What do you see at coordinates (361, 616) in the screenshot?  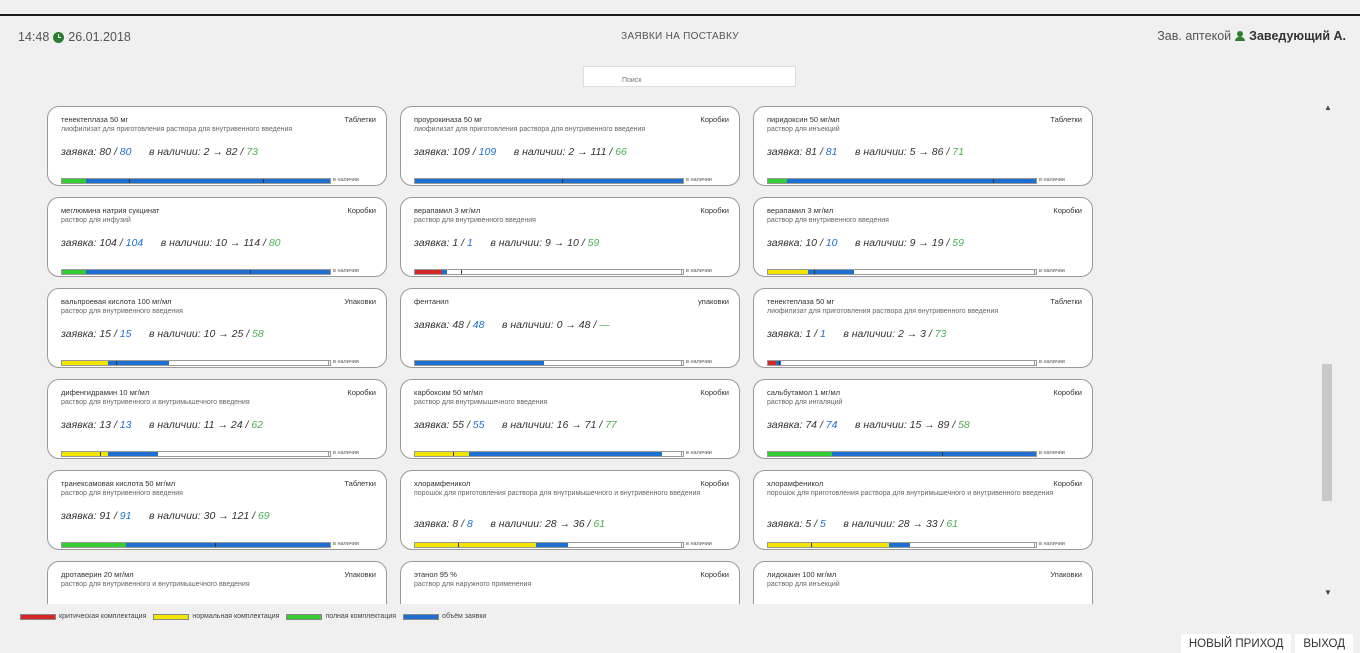 I see `legend-label: полная комплектация` at bounding box center [361, 616].